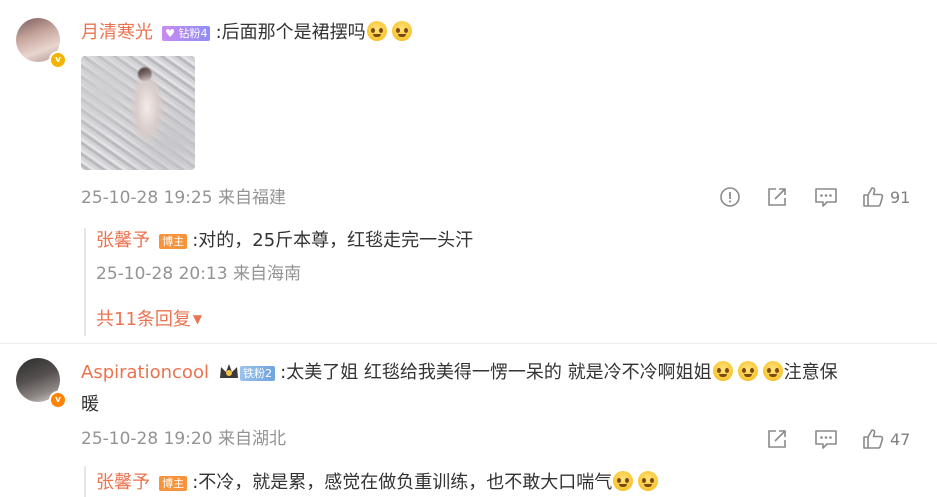 The width and height of the screenshot is (937, 497). I want to click on comment-divider, so click(468, 343).